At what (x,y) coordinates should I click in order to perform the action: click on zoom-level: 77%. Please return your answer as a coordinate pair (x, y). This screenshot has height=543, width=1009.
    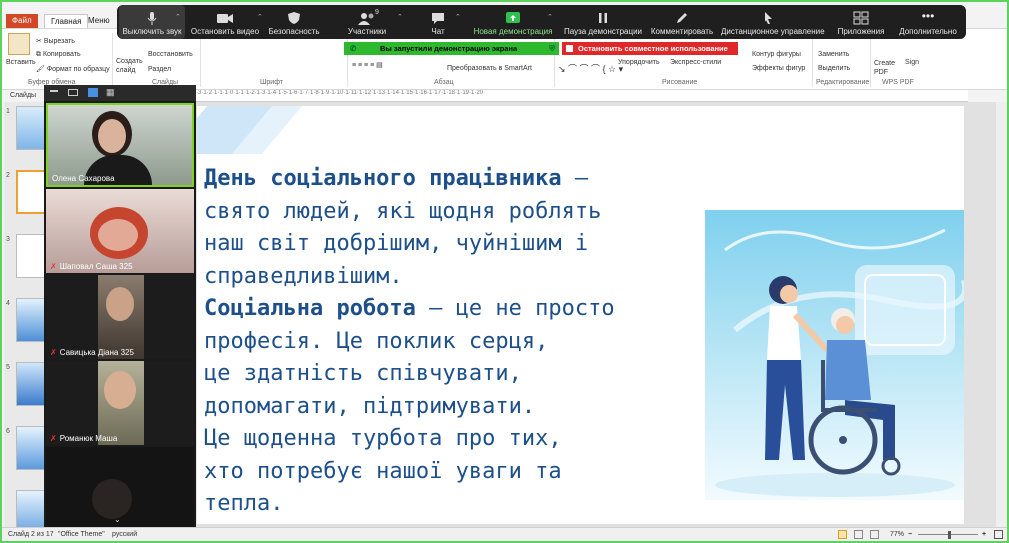
    Looking at the image, I should click on (897, 534).